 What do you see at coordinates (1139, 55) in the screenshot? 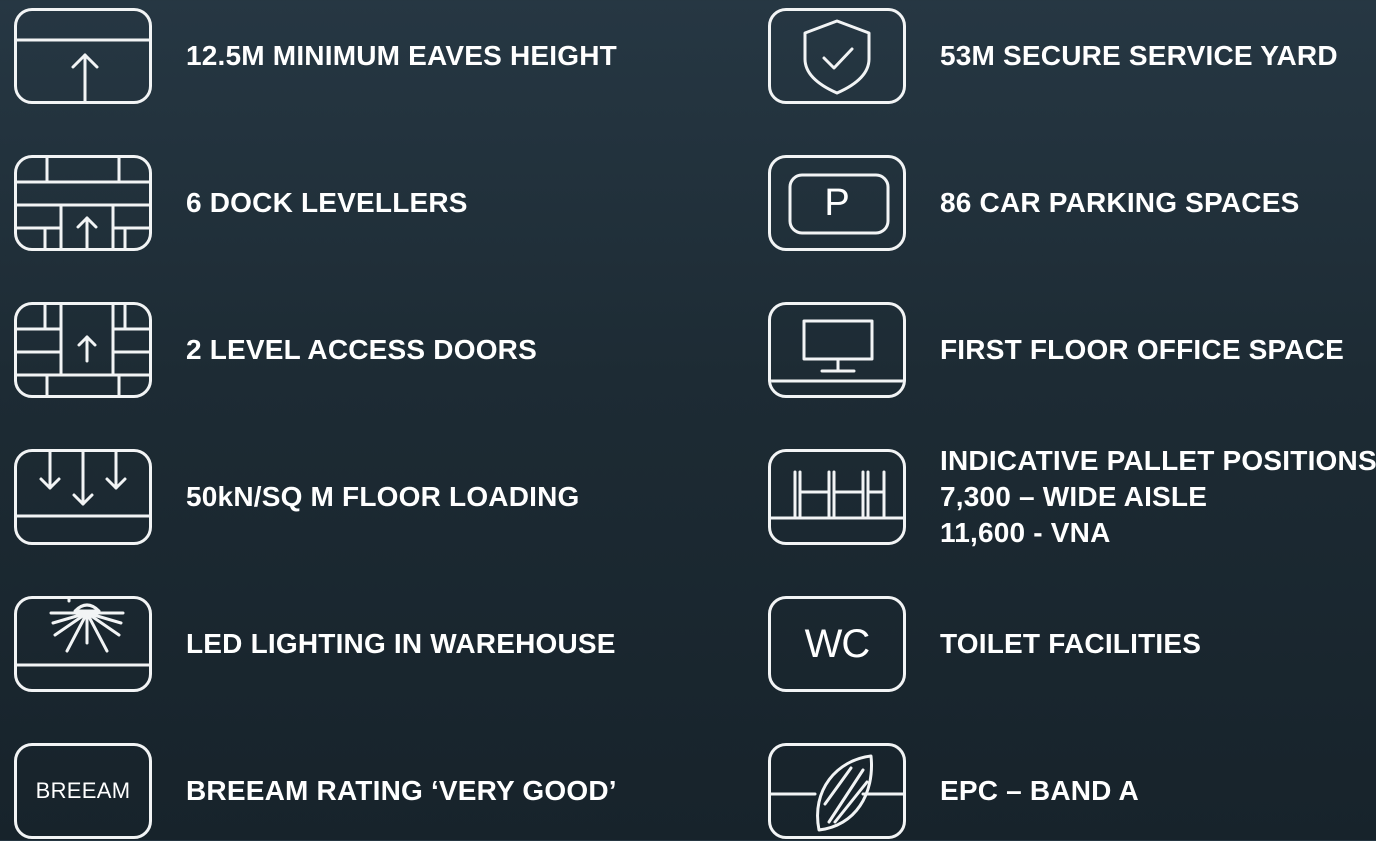
I see `feature-label: 53M SECURE SERVICE YARD` at bounding box center [1139, 55].